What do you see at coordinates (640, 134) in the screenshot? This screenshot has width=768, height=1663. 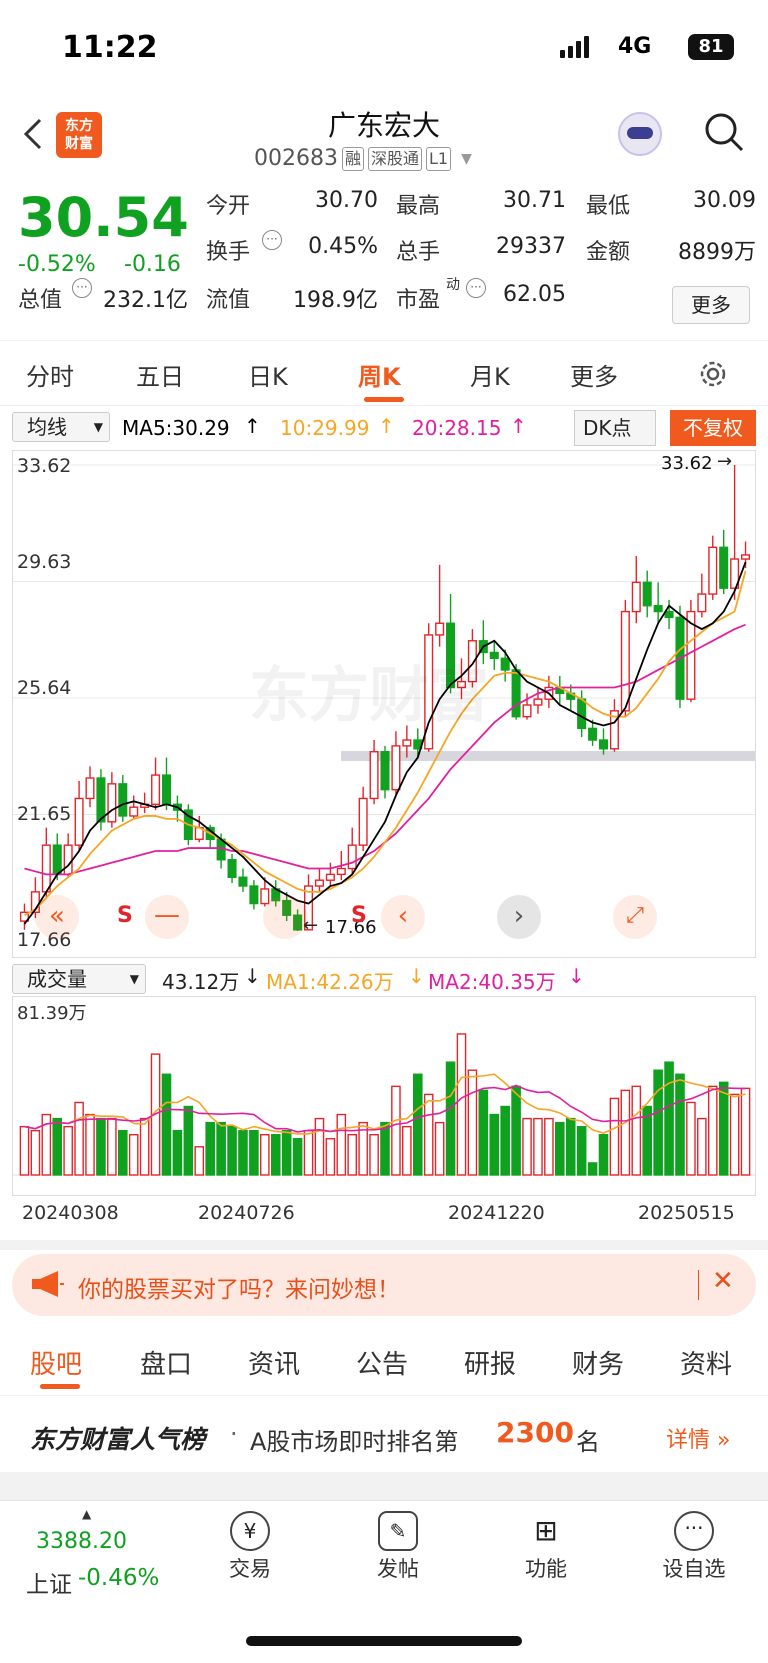 I see `robot-assistant-icon` at bounding box center [640, 134].